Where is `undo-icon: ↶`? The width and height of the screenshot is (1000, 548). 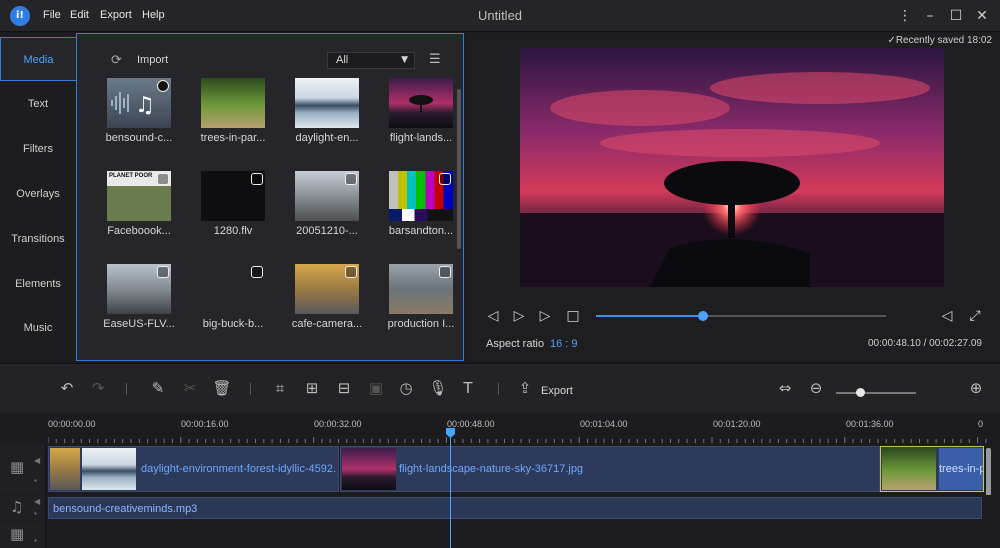
undo-icon: ↶ is located at coordinates (67, 388).